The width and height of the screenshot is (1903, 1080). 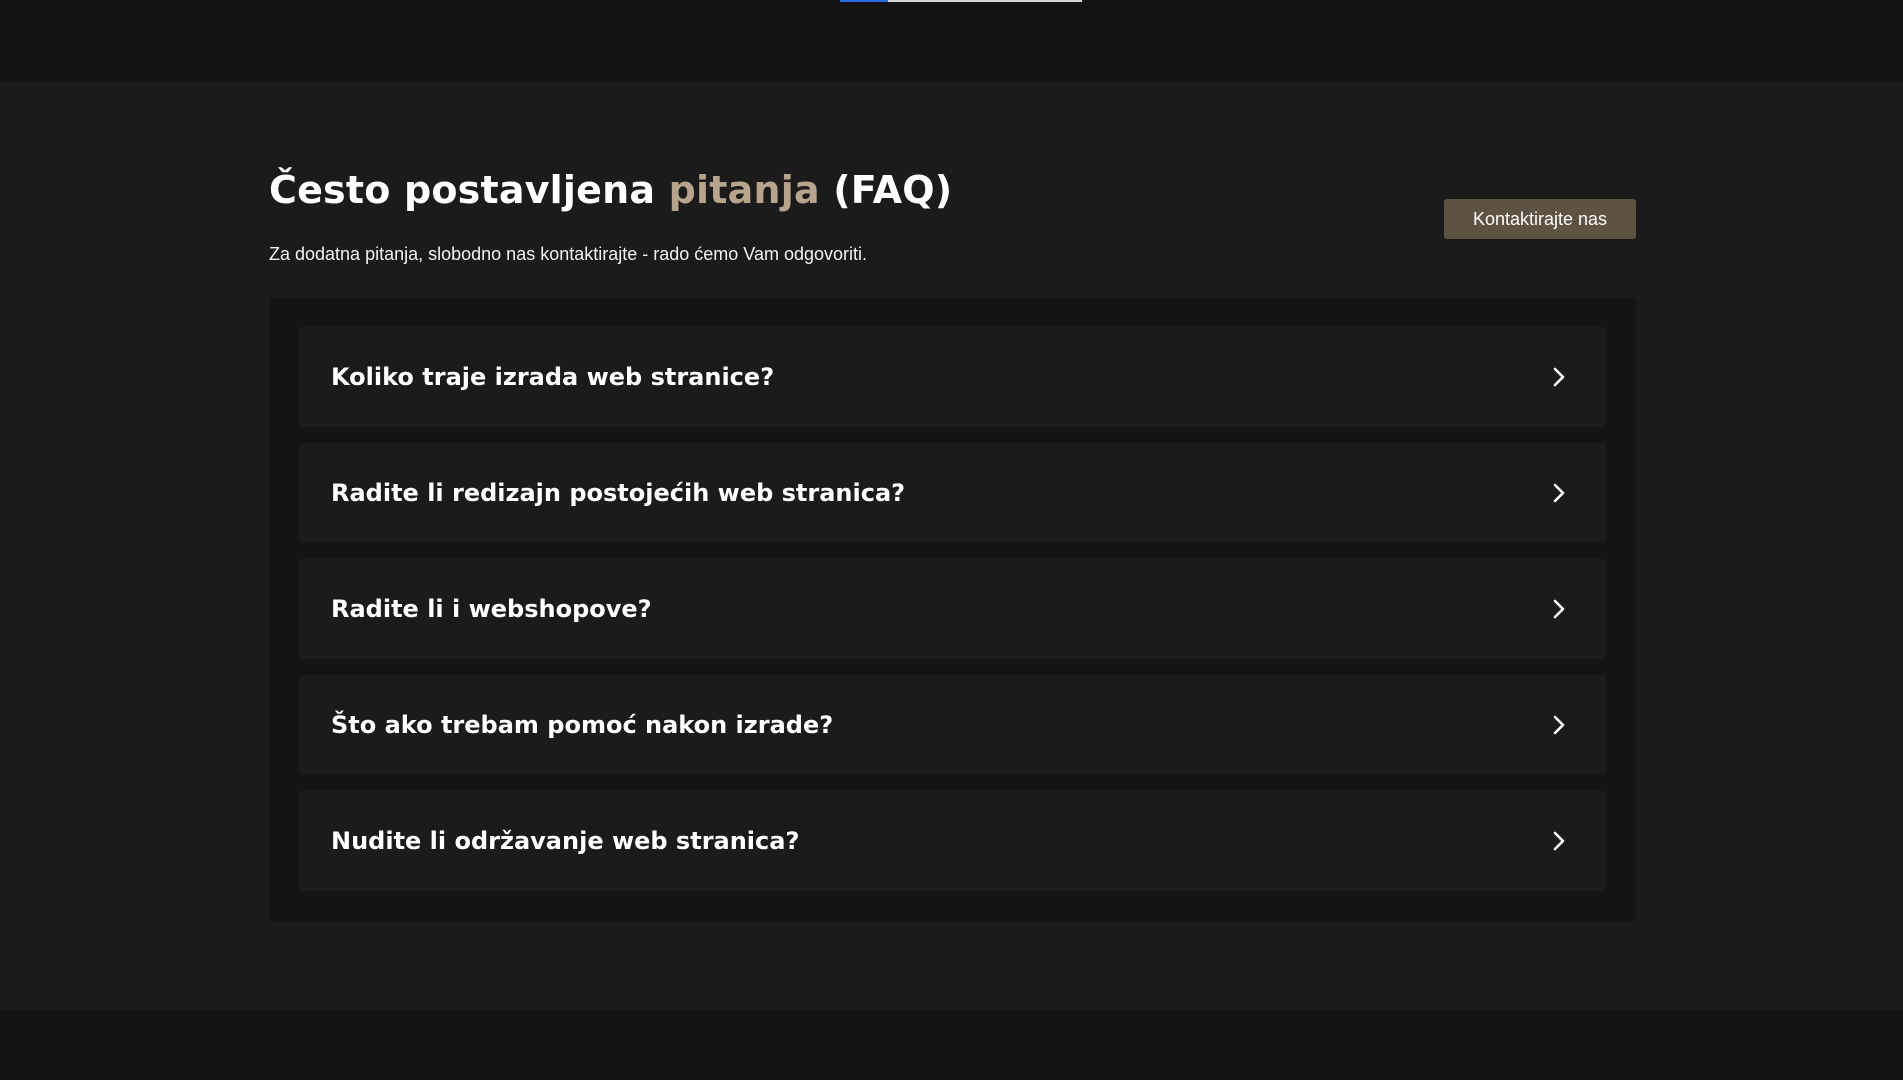 What do you see at coordinates (864, 1) in the screenshot?
I see `scroll-progress-fill` at bounding box center [864, 1].